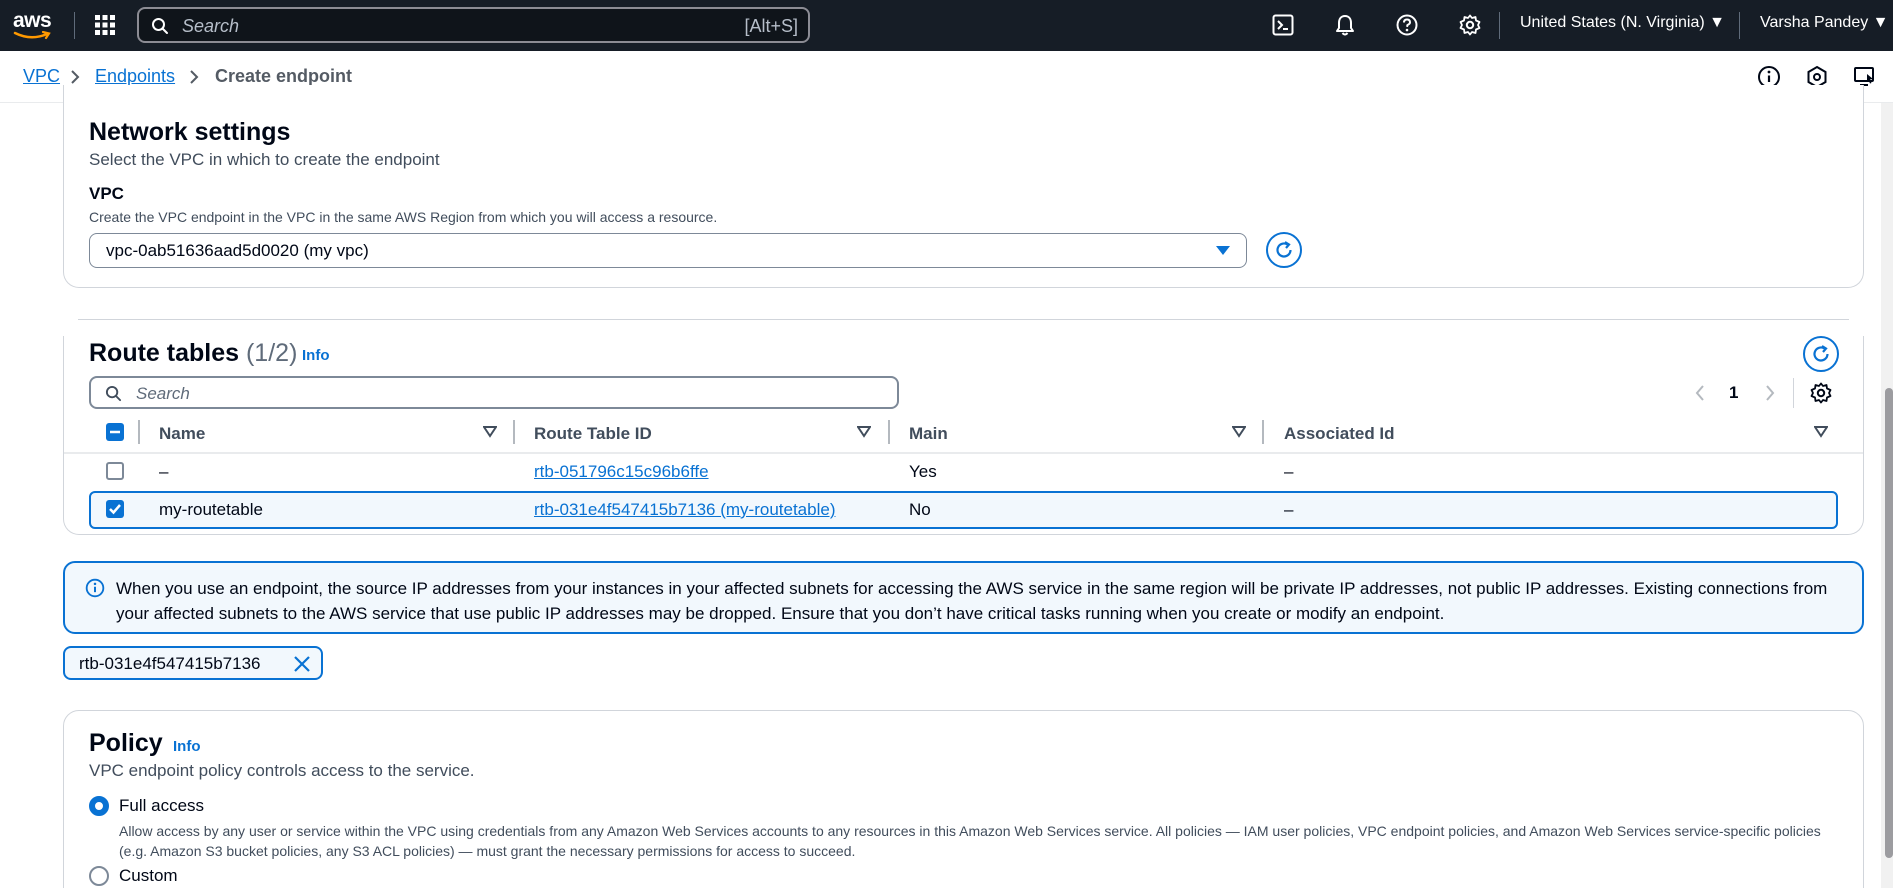 The width and height of the screenshot is (1893, 888). I want to click on account-menu: Varsha Pandey ▼, so click(1824, 23).